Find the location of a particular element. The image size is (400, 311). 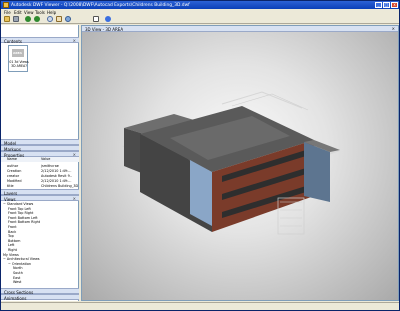

views-tree-item-label: Right is located at coordinates (12, 250).